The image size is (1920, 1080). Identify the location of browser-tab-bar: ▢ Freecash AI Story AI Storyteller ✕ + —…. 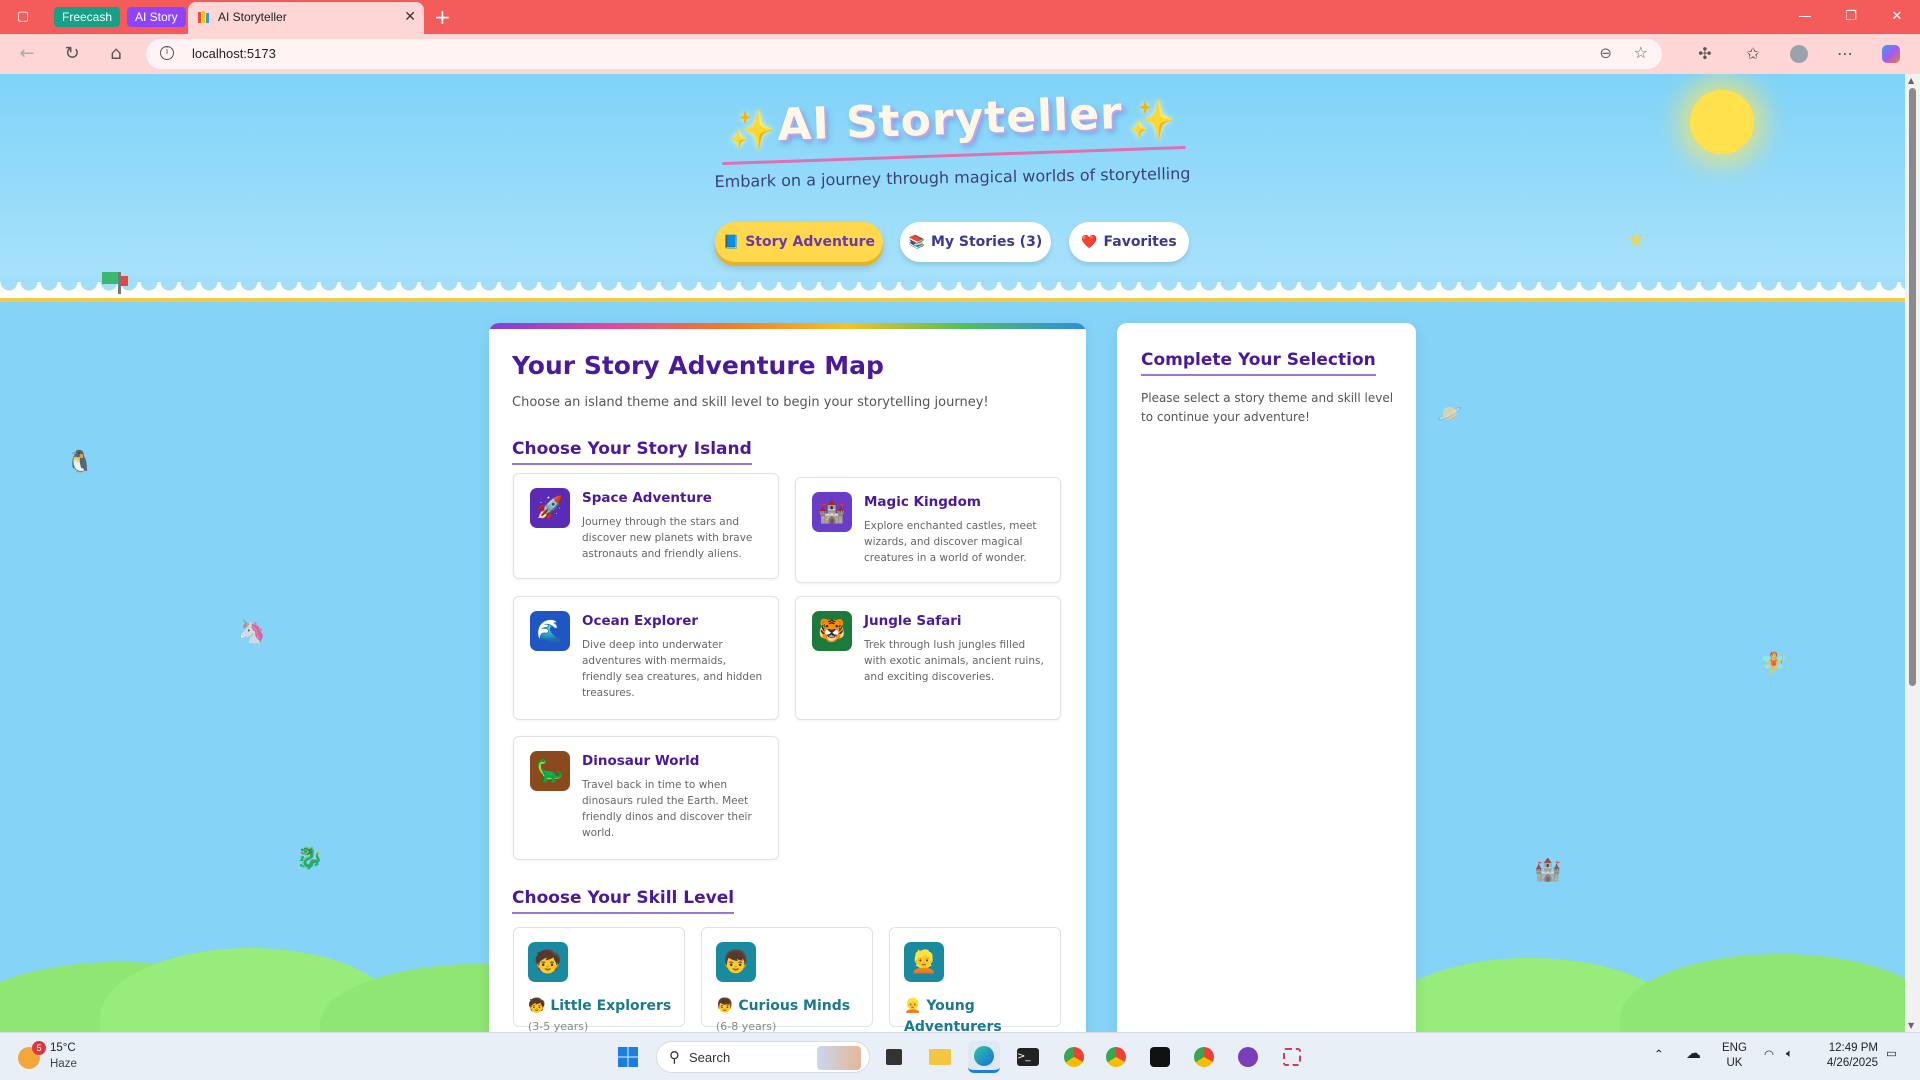
(960, 17).